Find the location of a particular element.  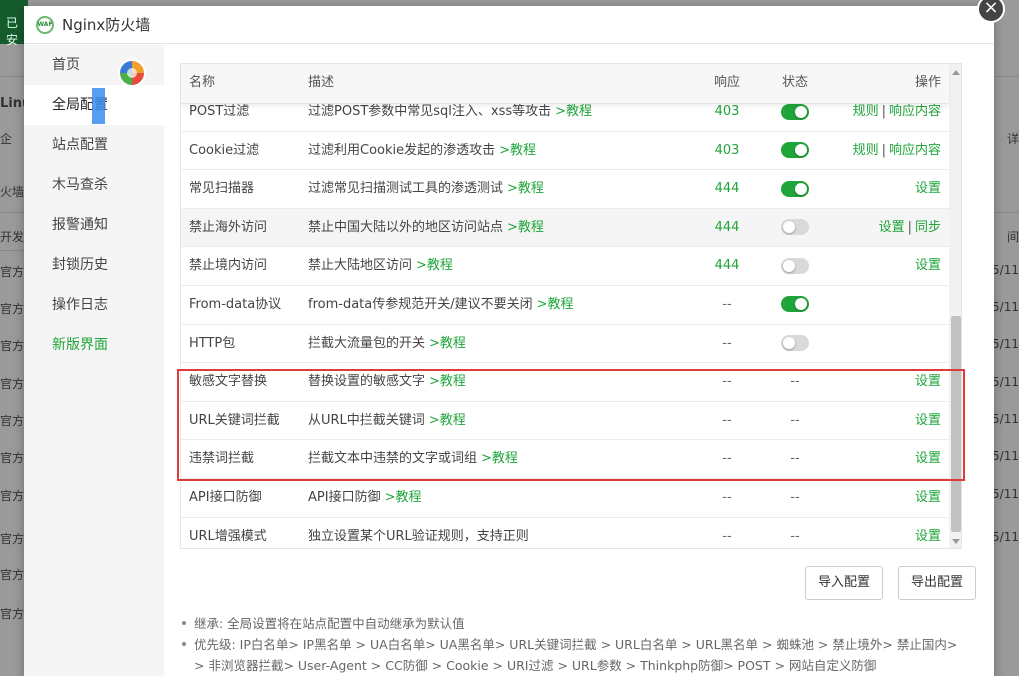

rule-description-text: 过滤常见扫描测试工具的渗透测试 is located at coordinates (406, 189).